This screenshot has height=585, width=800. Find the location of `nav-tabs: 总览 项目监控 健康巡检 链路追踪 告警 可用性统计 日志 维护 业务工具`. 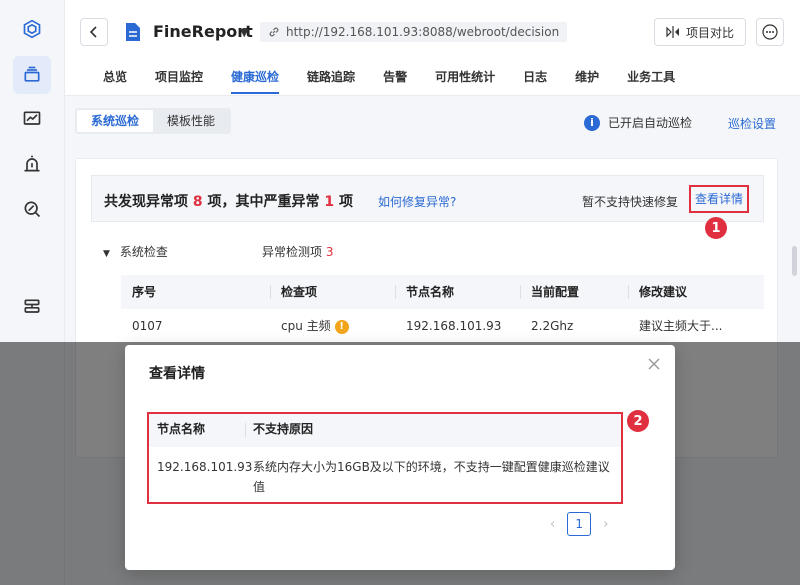

nav-tabs: 总览 项目监控 健康巡检 链路追踪 告警 可用性统计 日志 维护 业务工具 is located at coordinates (389, 81).